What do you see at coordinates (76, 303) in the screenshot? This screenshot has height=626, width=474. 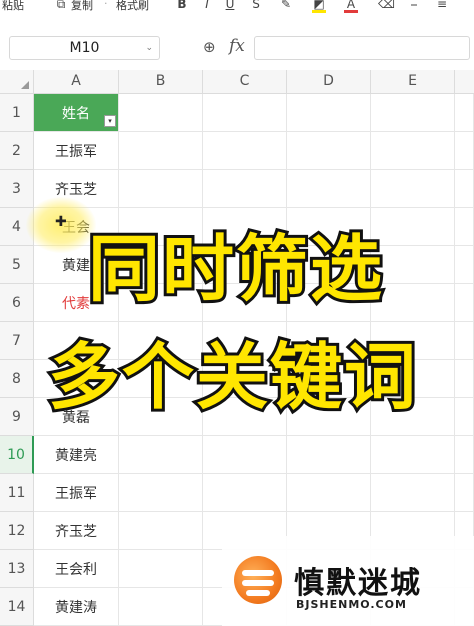 I see `name-cell: 代素` at bounding box center [76, 303].